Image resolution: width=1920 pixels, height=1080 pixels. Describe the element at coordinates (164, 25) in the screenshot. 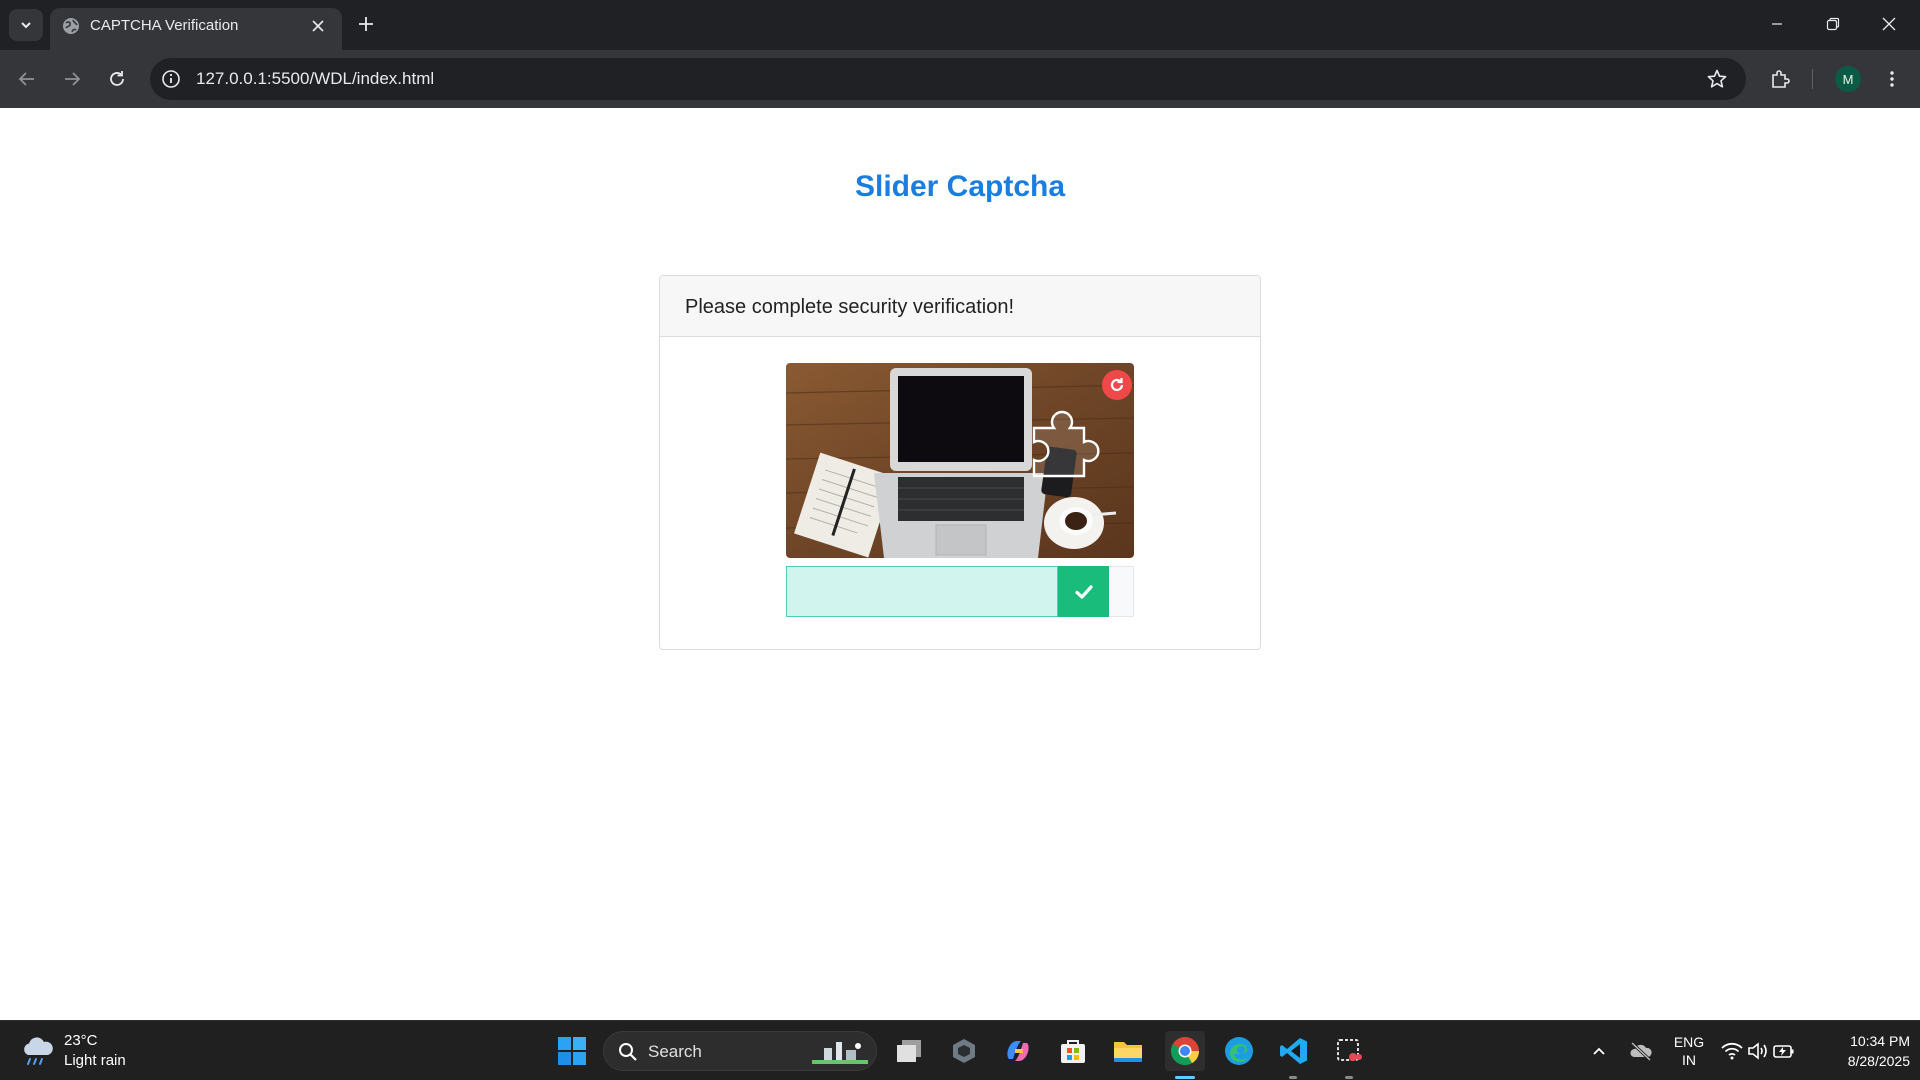

I see `tab-title: CAPTCHA Verification` at that location.